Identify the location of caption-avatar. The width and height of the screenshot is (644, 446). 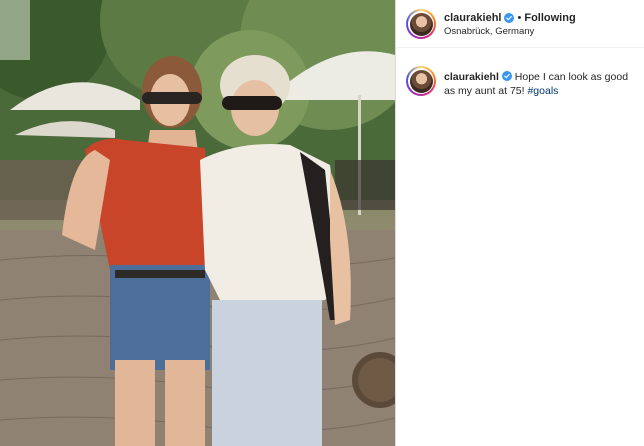
(421, 81).